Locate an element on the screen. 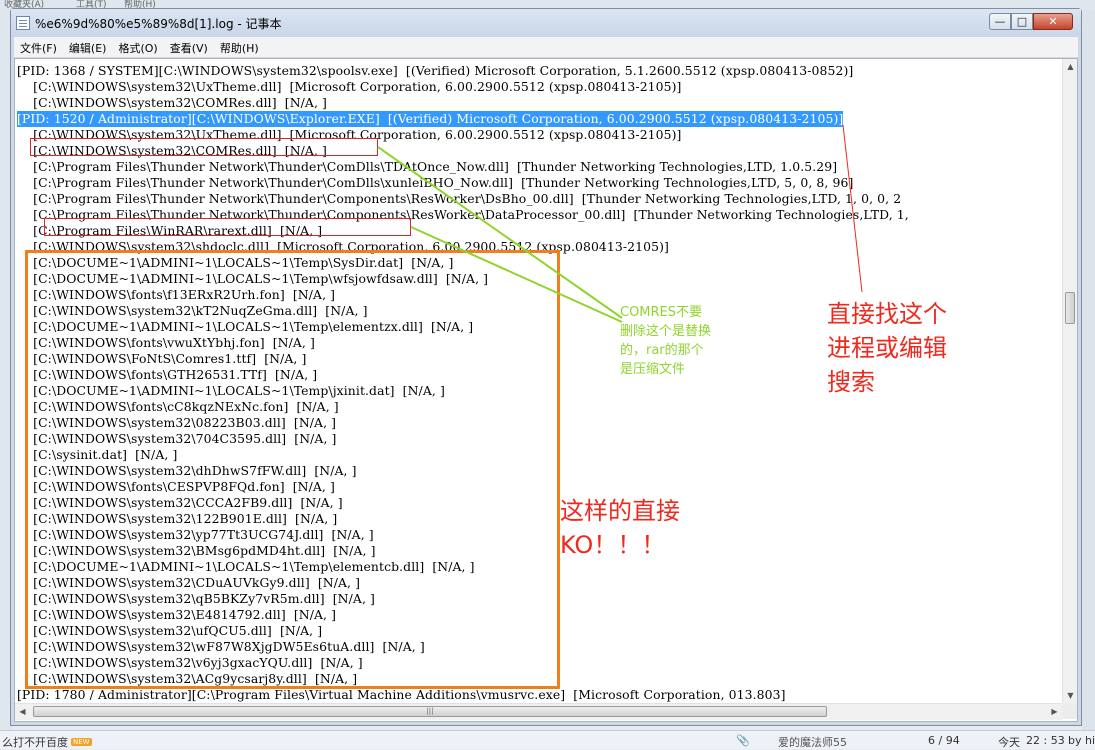 This screenshot has width=1095, height=750. new-badge: NEW is located at coordinates (81, 742).